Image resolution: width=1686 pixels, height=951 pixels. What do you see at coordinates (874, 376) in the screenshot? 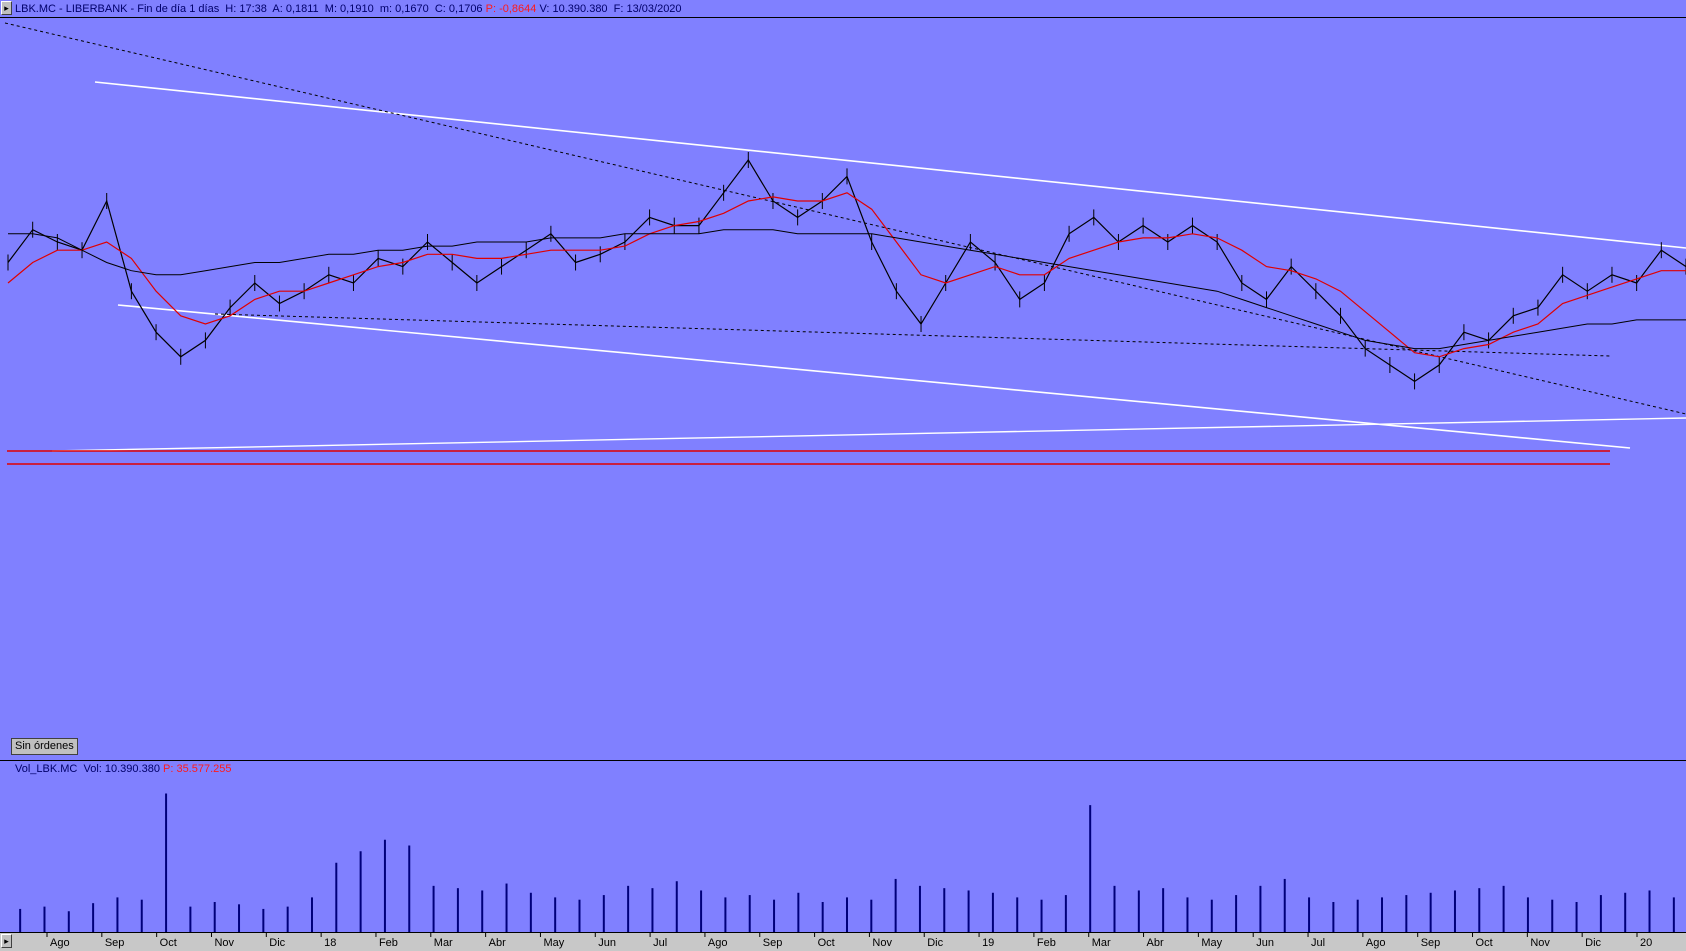
I see `lower-trendline` at bounding box center [874, 376].